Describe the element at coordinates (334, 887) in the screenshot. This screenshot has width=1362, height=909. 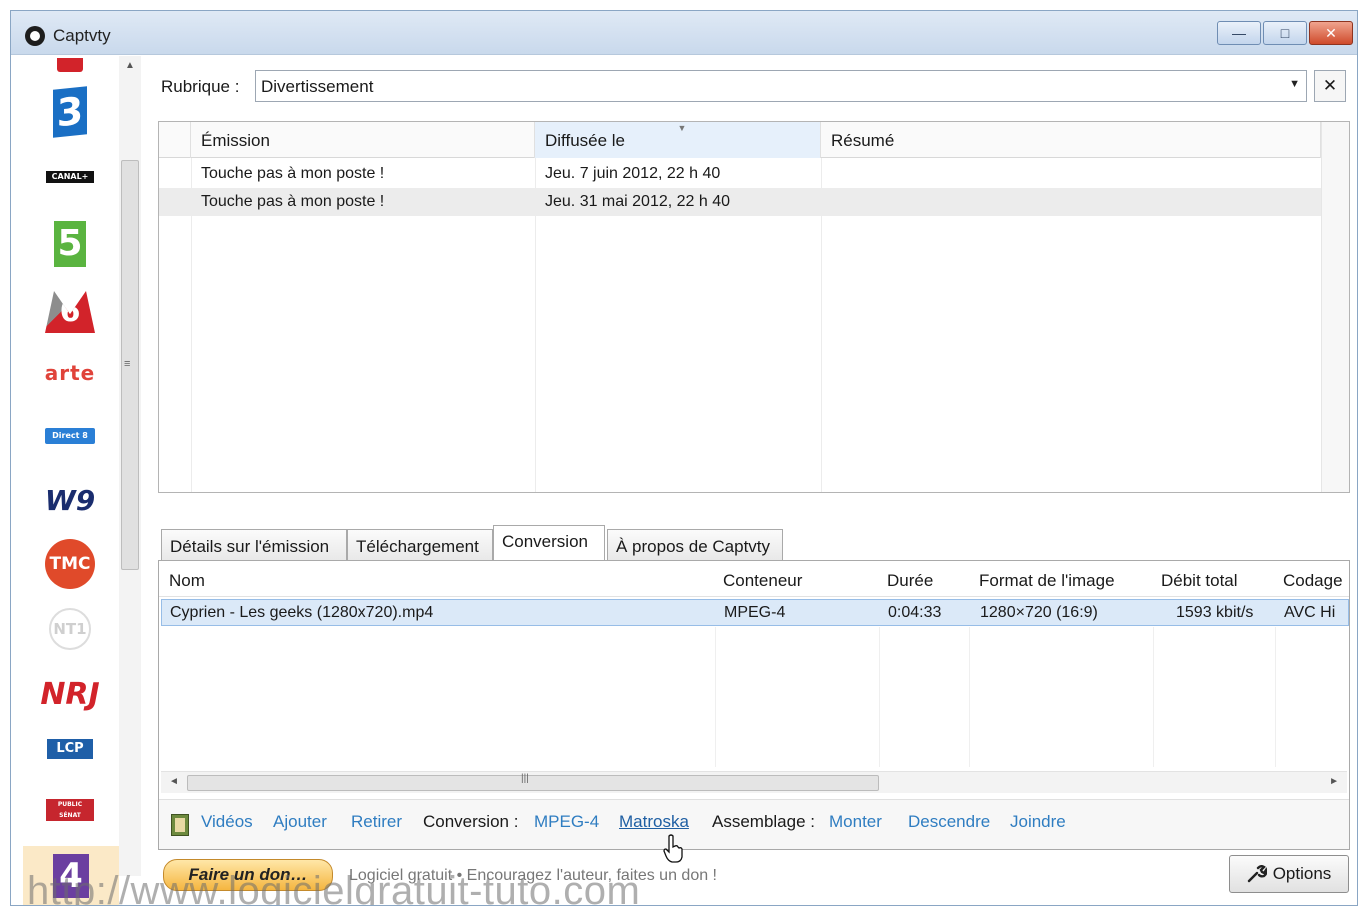
I see `watermark-text: http://www.logicielgratuit-tuto.com` at that location.